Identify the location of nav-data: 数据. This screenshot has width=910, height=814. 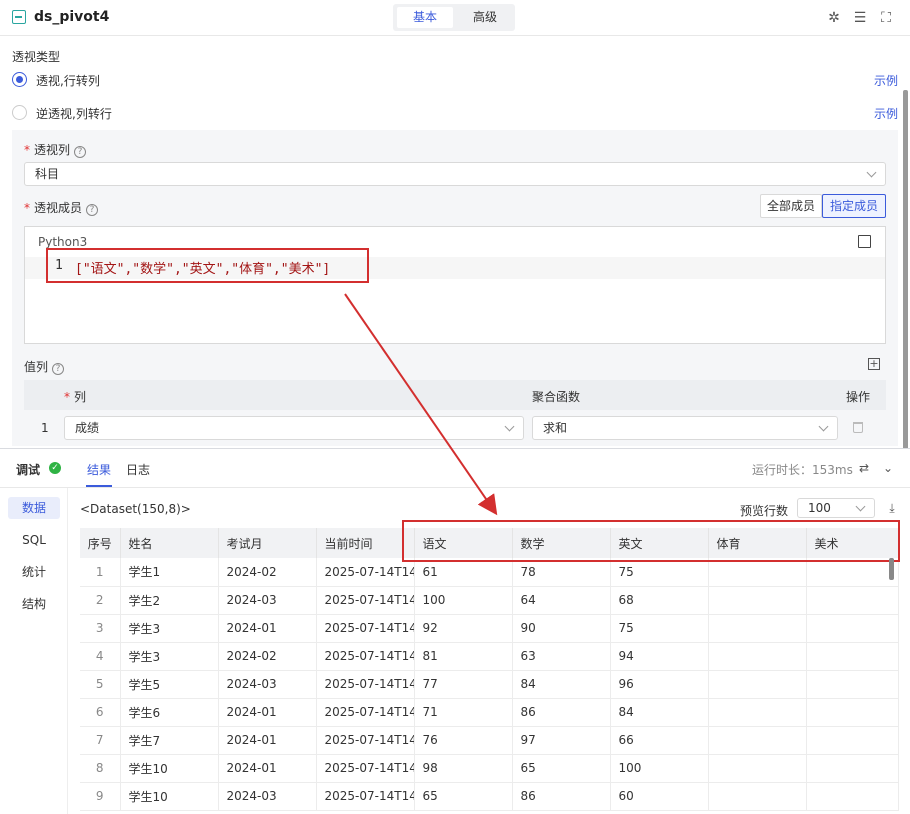
(34, 508).